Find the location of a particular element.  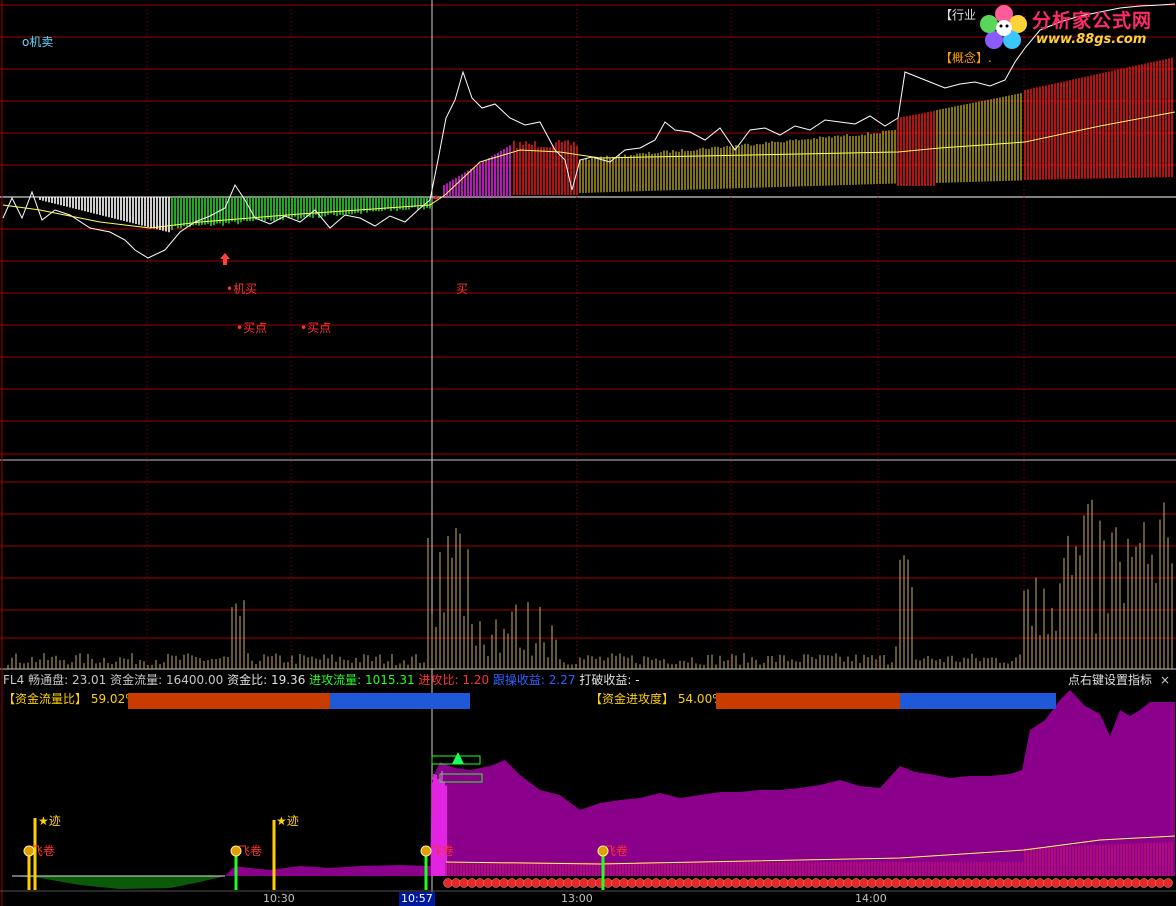

settings-hint: 点右键设置指标 is located at coordinates (1110, 680).